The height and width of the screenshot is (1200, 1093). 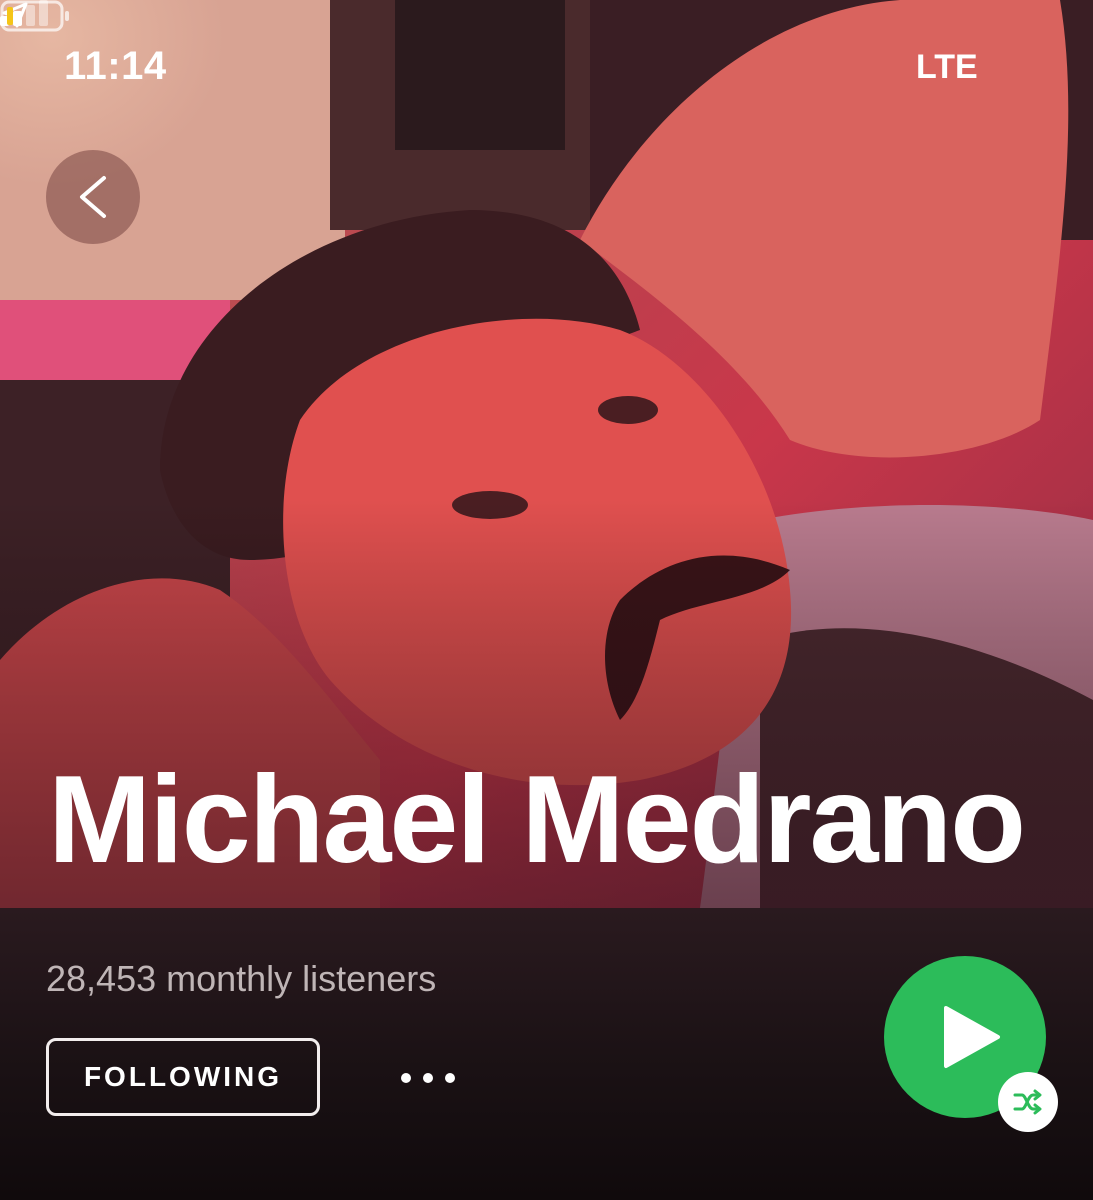 I want to click on network-type: LTE, so click(x=947, y=67).